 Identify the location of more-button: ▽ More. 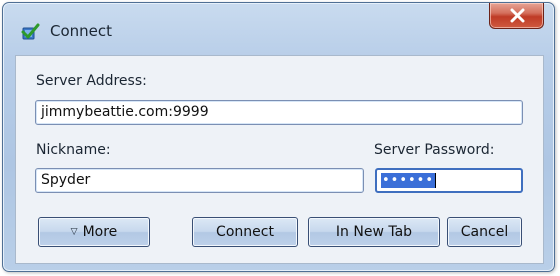
(94, 232).